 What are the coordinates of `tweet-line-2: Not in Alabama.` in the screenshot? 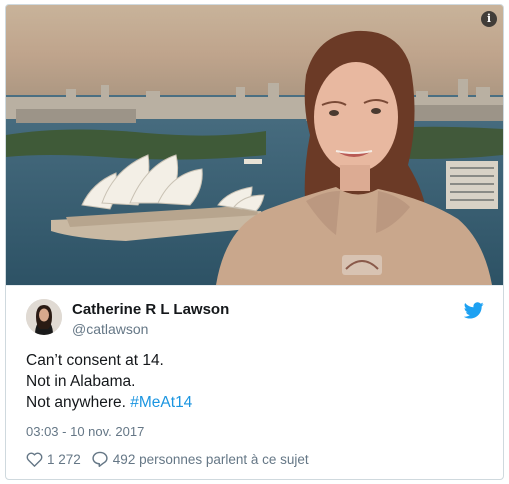 It's located at (81, 381).